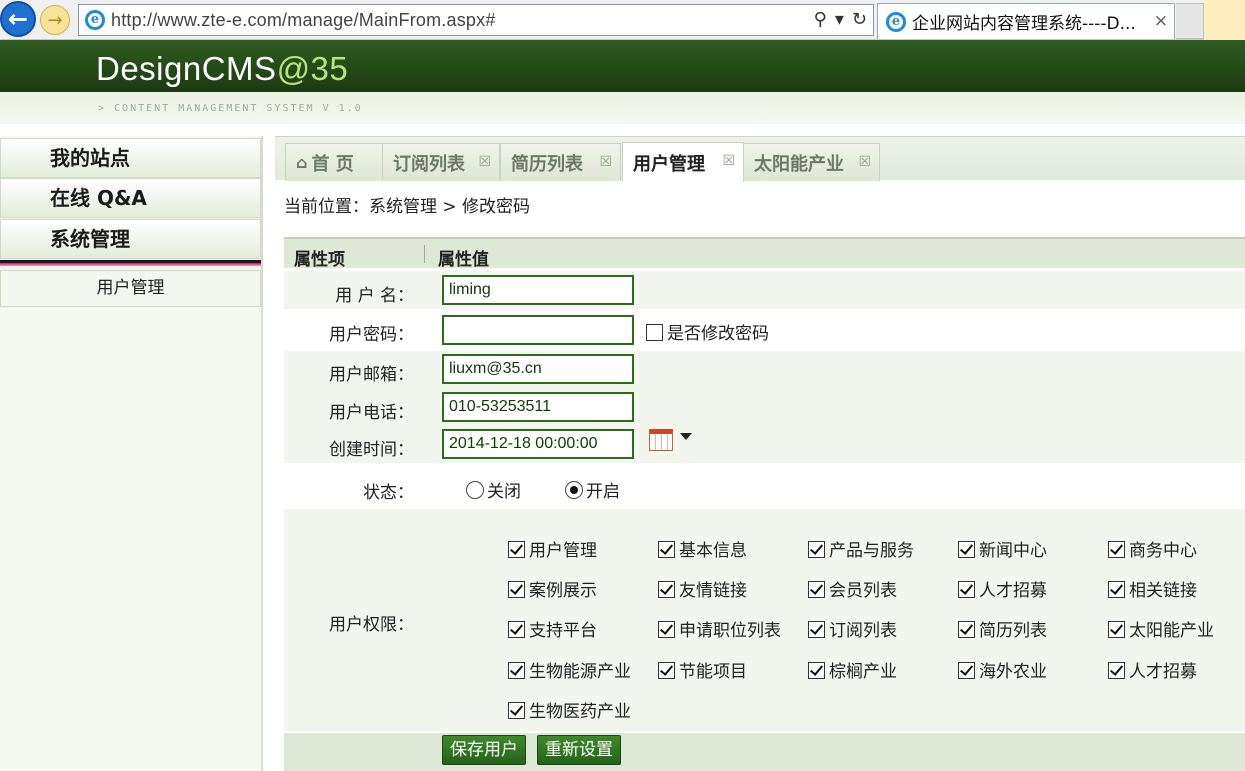 Image resolution: width=1245 pixels, height=771 pixels. Describe the element at coordinates (702, 588) in the screenshot. I see `permission-option: 友情链接` at that location.